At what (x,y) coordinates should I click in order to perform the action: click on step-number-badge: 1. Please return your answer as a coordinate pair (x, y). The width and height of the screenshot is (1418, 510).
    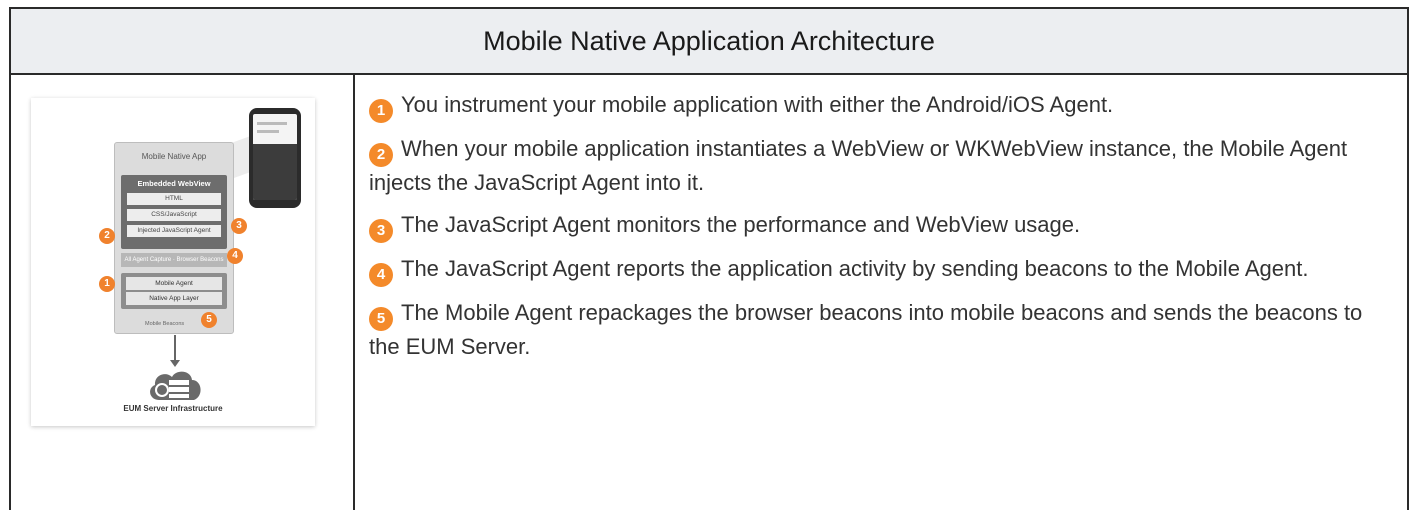
    Looking at the image, I should click on (381, 111).